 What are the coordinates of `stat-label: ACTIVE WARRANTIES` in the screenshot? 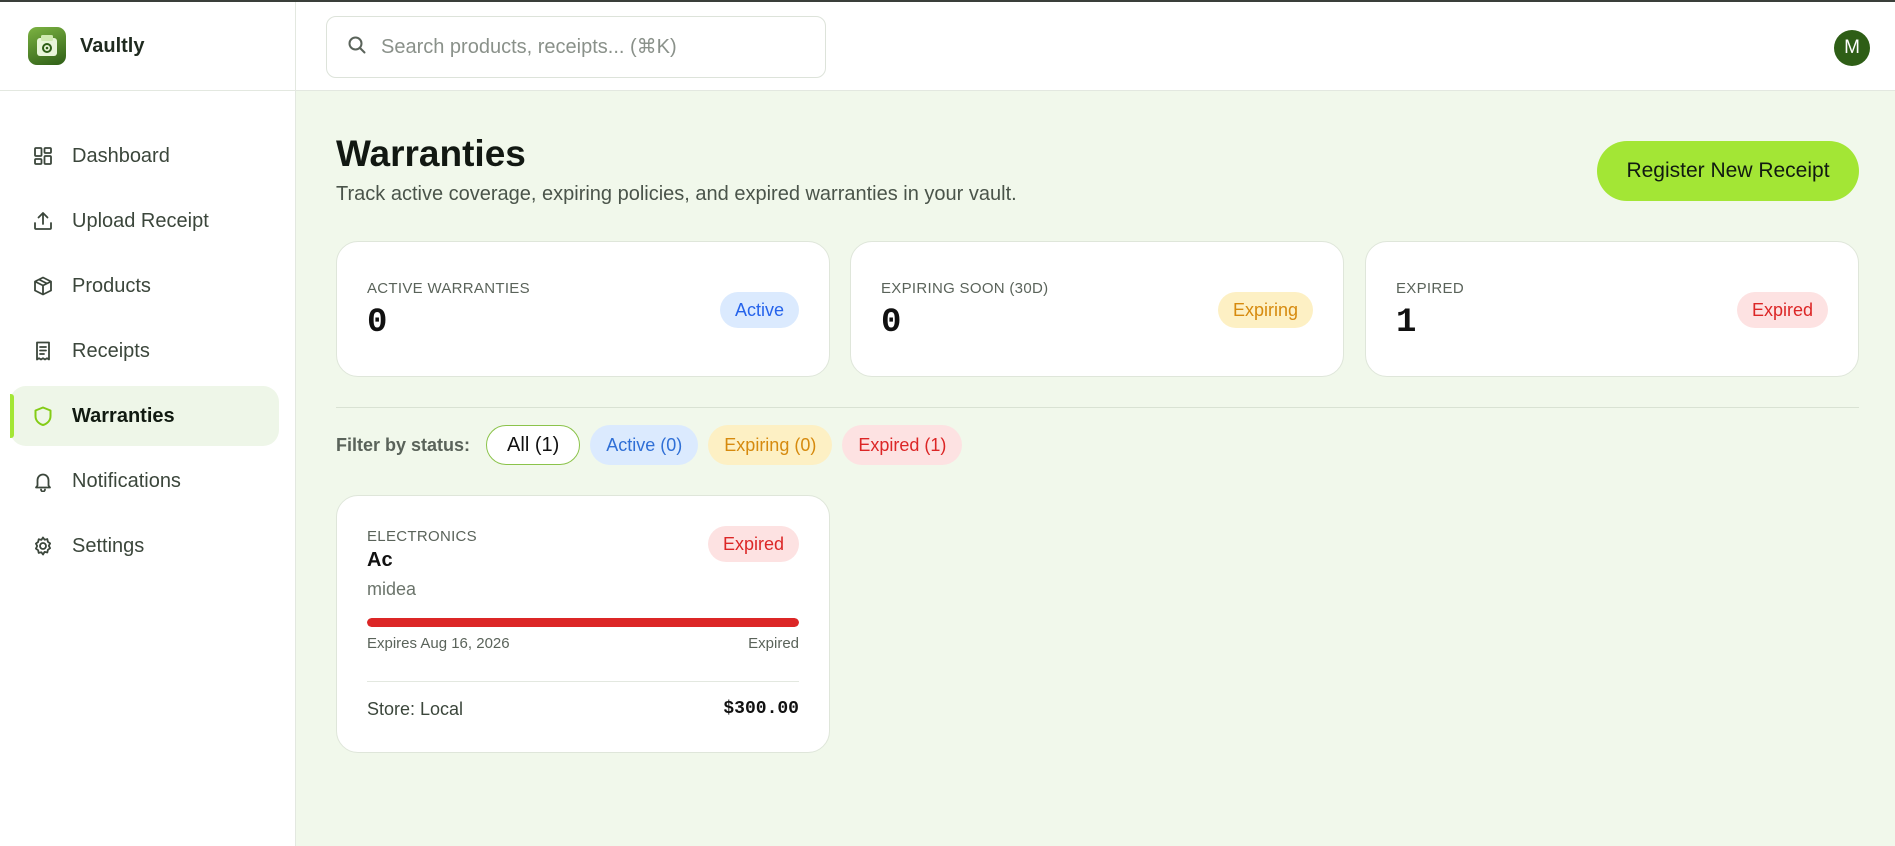 It's located at (448, 288).